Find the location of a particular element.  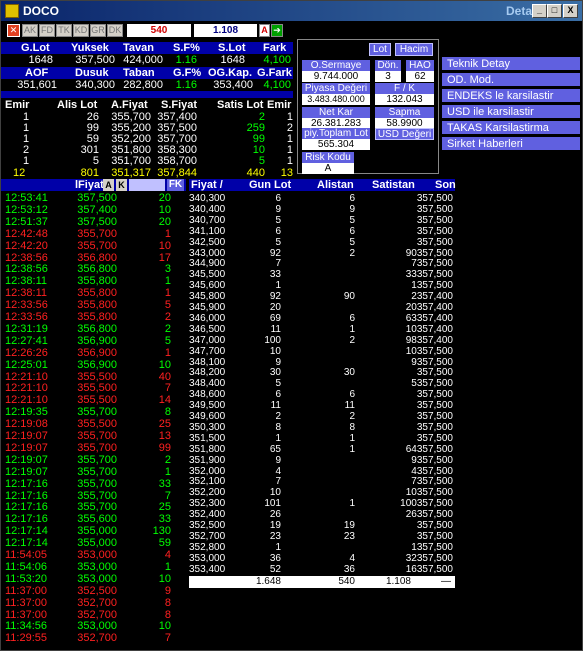

trade-row: 12:27:41 356,900 5 is located at coordinates (93, 341).